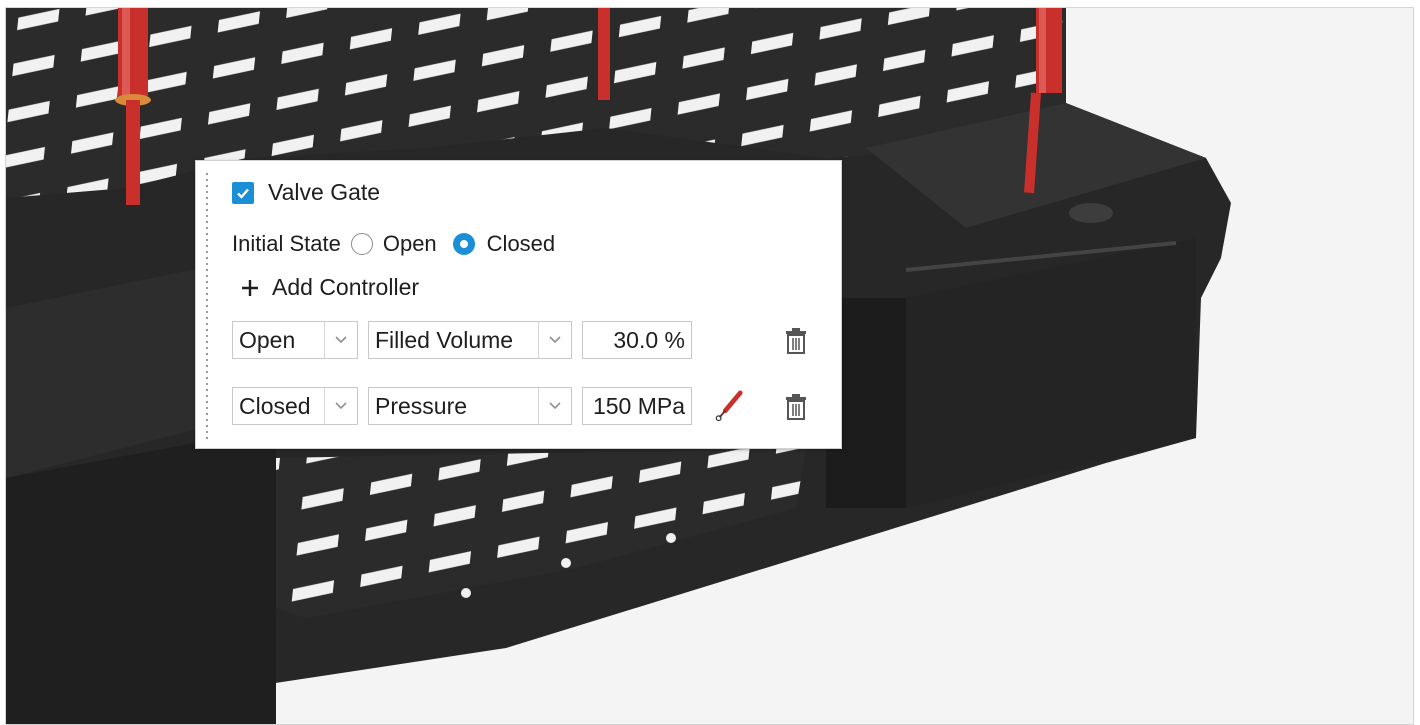 This screenshot has height=725, width=1420. What do you see at coordinates (521, 244) in the screenshot?
I see `radio-closed-label: Closed` at bounding box center [521, 244].